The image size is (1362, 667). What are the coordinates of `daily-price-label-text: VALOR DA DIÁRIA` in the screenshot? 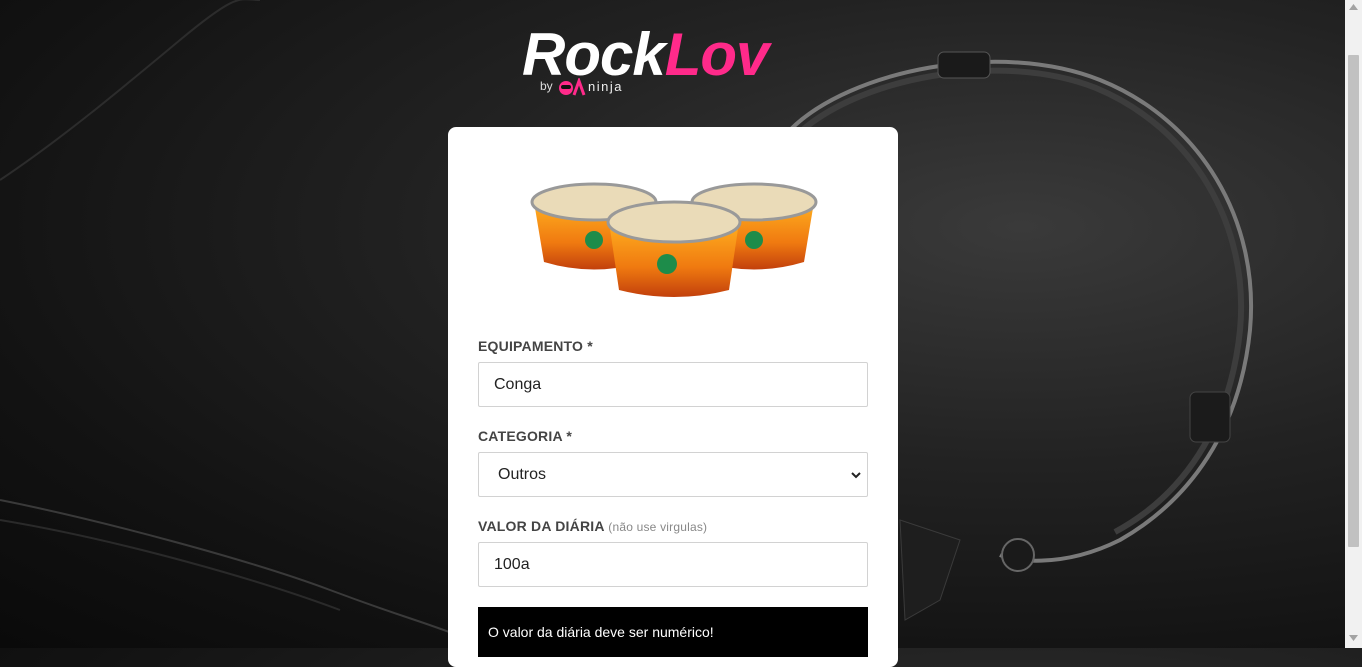 It's located at (541, 526).